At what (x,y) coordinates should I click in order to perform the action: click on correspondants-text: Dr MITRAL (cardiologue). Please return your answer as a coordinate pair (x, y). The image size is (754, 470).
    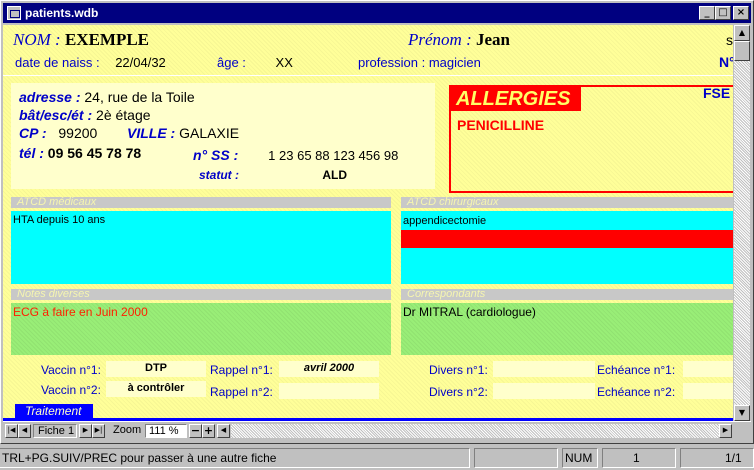
    Looking at the image, I should click on (469, 312).